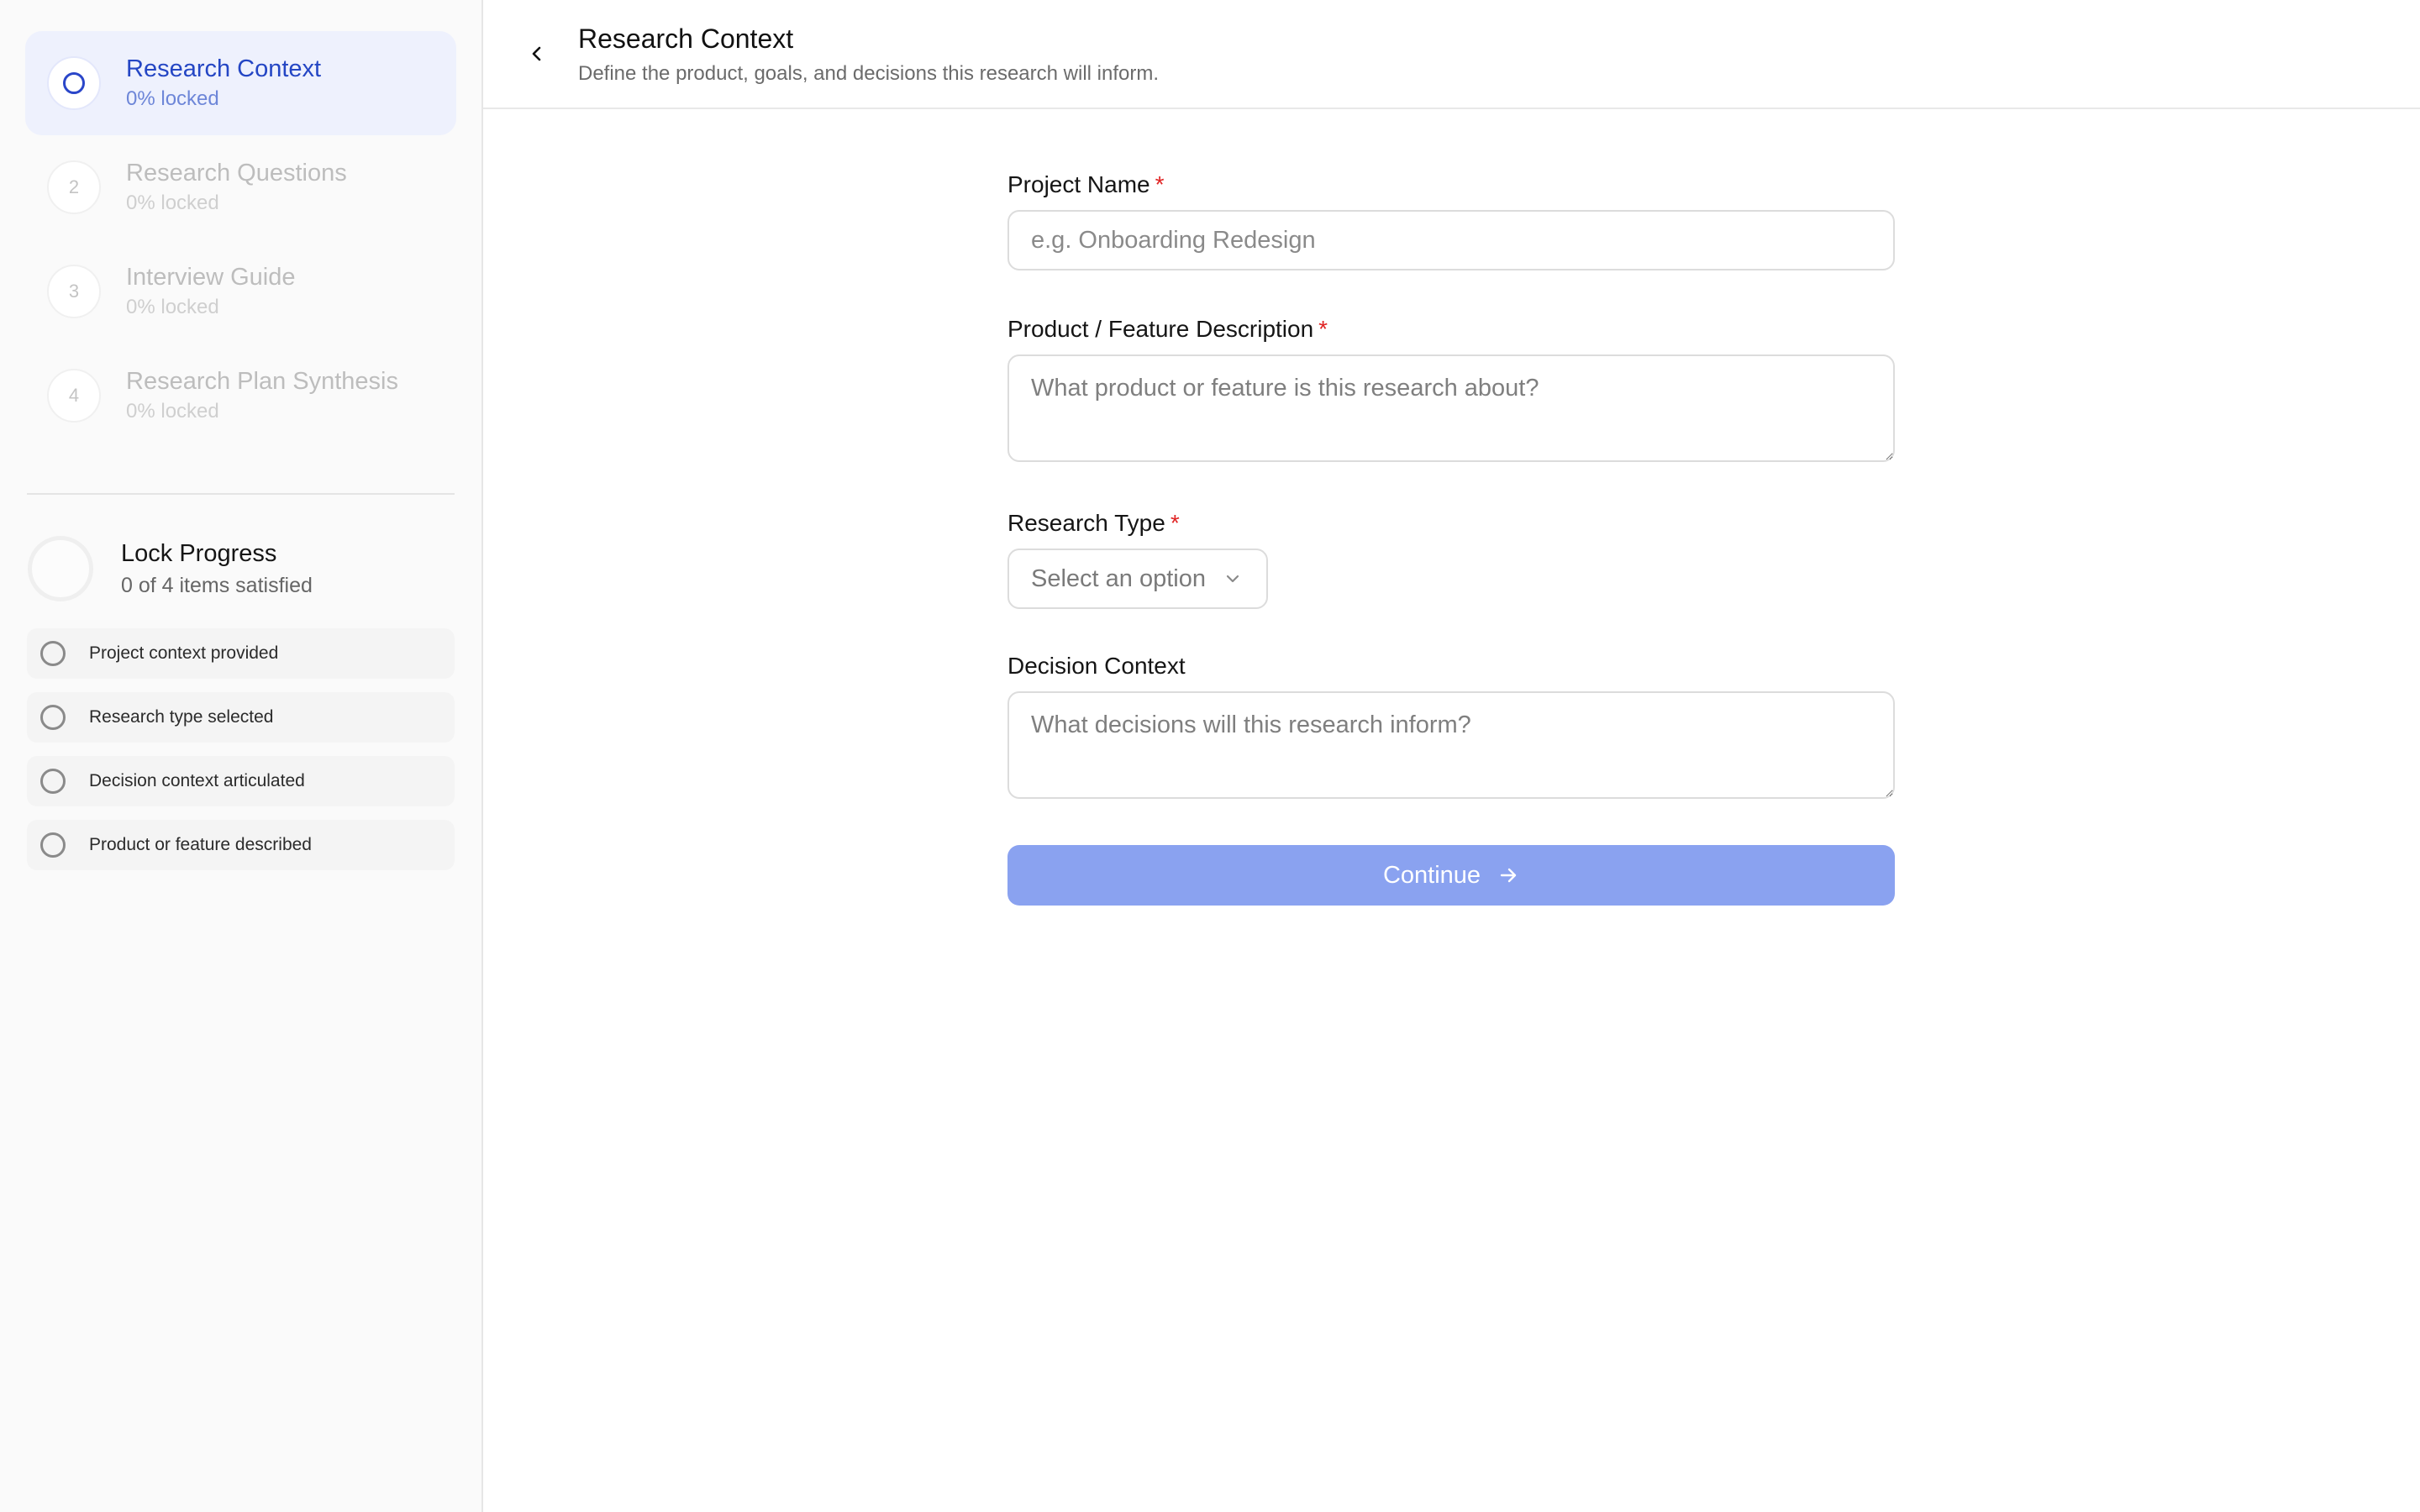 This screenshot has height=1512, width=2420. Describe the element at coordinates (197, 780) in the screenshot. I see `checklist-item-label: Decision context articulated` at that location.